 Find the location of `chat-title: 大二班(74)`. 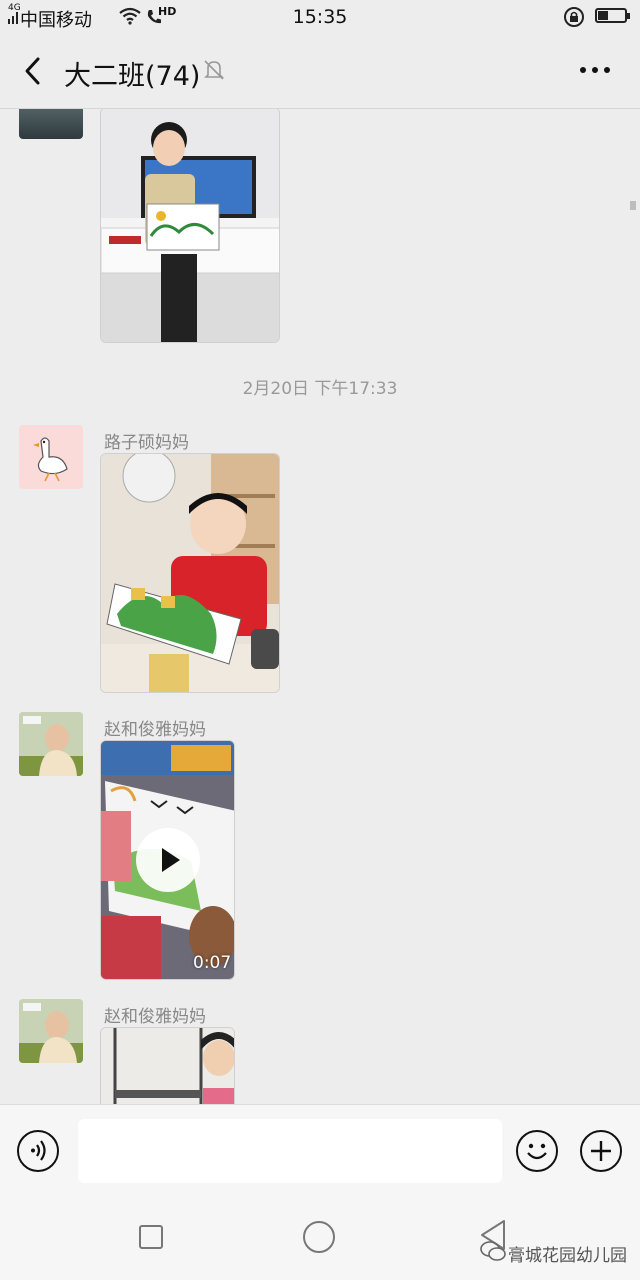

chat-title: 大二班(74) is located at coordinates (132, 76).